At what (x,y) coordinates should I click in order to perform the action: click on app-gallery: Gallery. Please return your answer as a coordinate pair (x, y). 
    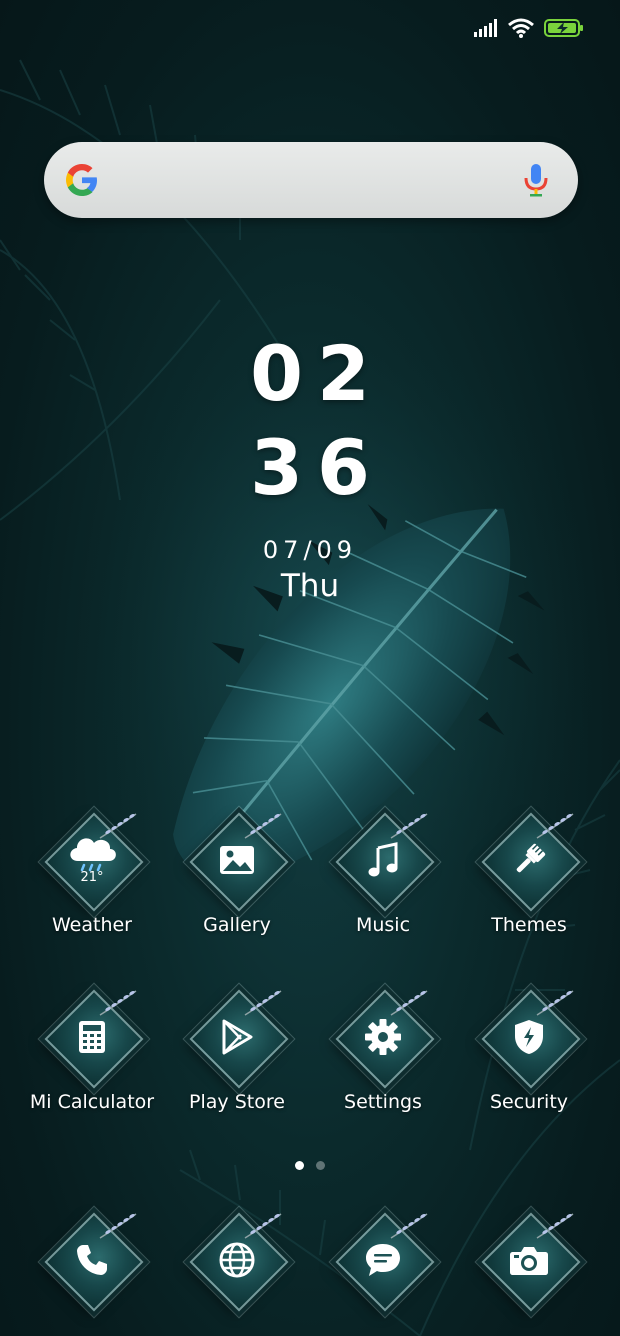
    Looking at the image, I should click on (237, 874).